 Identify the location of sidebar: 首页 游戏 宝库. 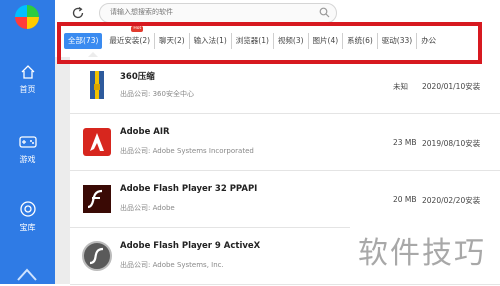
(27, 142).